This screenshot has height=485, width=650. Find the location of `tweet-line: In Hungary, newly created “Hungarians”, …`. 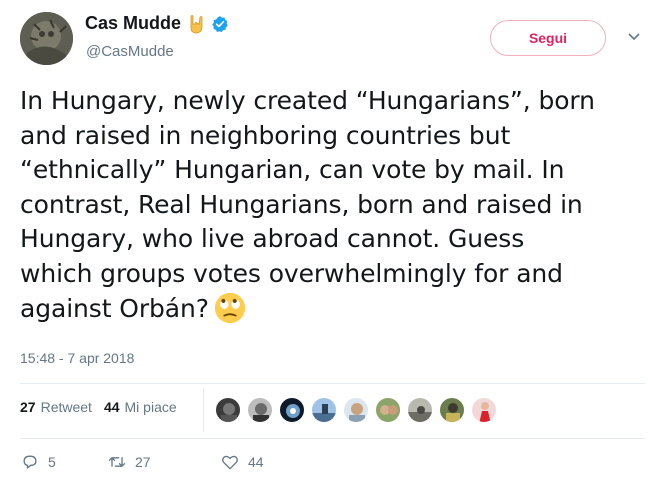

tweet-line: In Hungary, newly created “Hungarians”, … is located at coordinates (307, 100).